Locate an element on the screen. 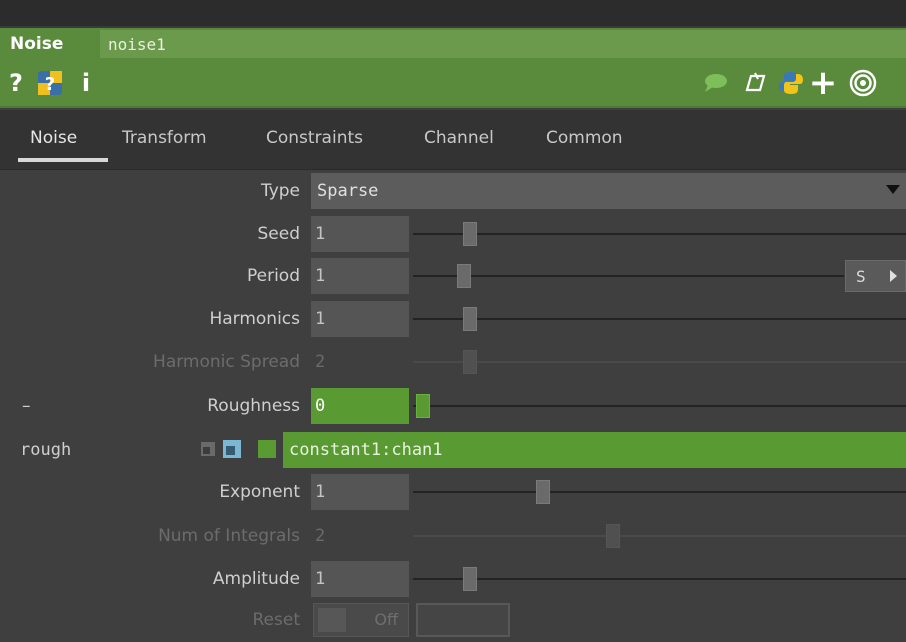  roughness-slider-handle is located at coordinates (423, 406).